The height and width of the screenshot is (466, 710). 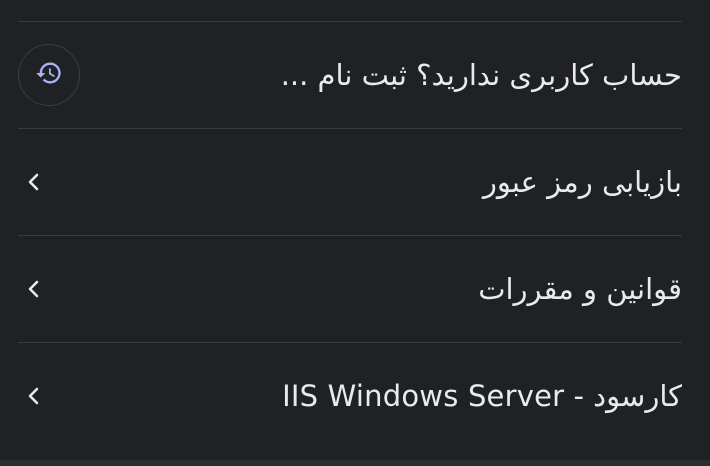 I want to click on list-item-label: قوانین و مقررات, so click(x=580, y=289).